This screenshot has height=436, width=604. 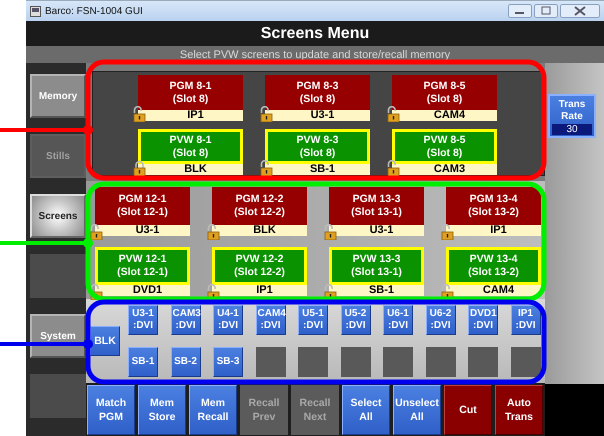 I want to click on action-button: Mem Store, so click(x=162, y=410).